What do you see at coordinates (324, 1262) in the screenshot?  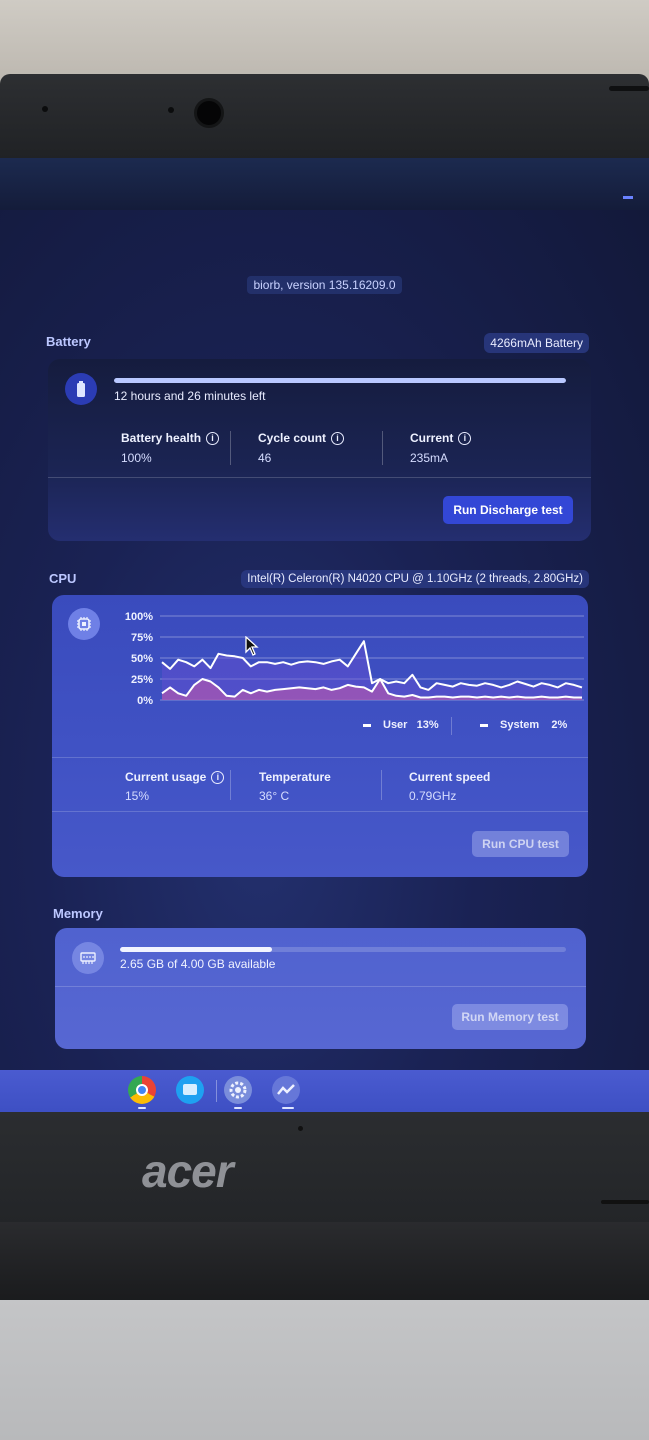 I see `laptop-hinge` at bounding box center [324, 1262].